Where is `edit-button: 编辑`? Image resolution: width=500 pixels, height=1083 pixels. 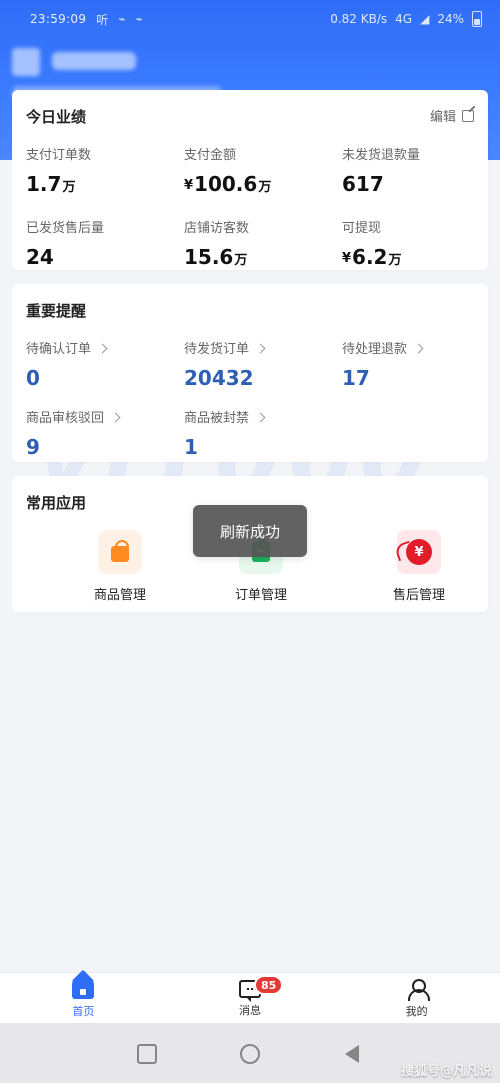
edit-button: 编辑 is located at coordinates (452, 115).